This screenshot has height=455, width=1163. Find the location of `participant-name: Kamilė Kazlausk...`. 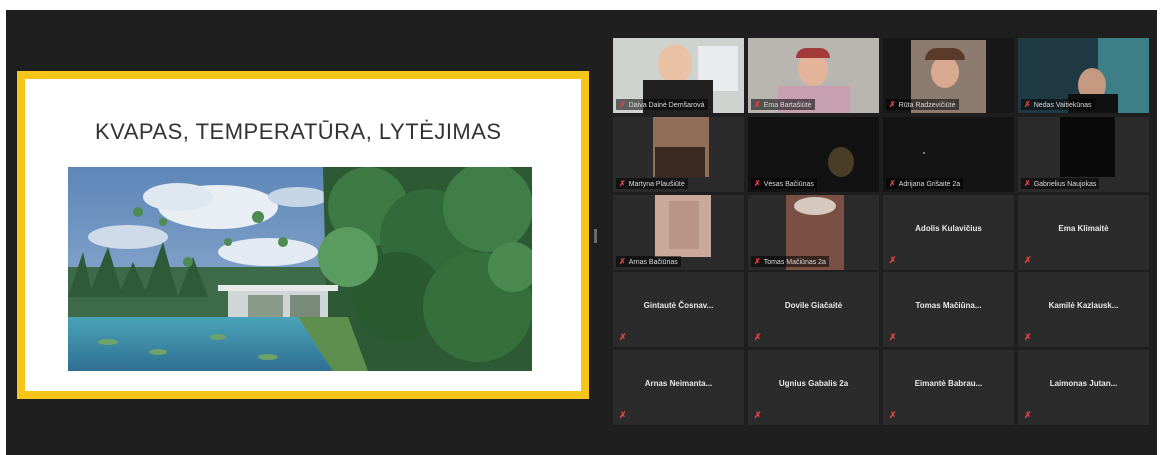

participant-name: Kamilė Kazlausk... is located at coordinates (1083, 305).